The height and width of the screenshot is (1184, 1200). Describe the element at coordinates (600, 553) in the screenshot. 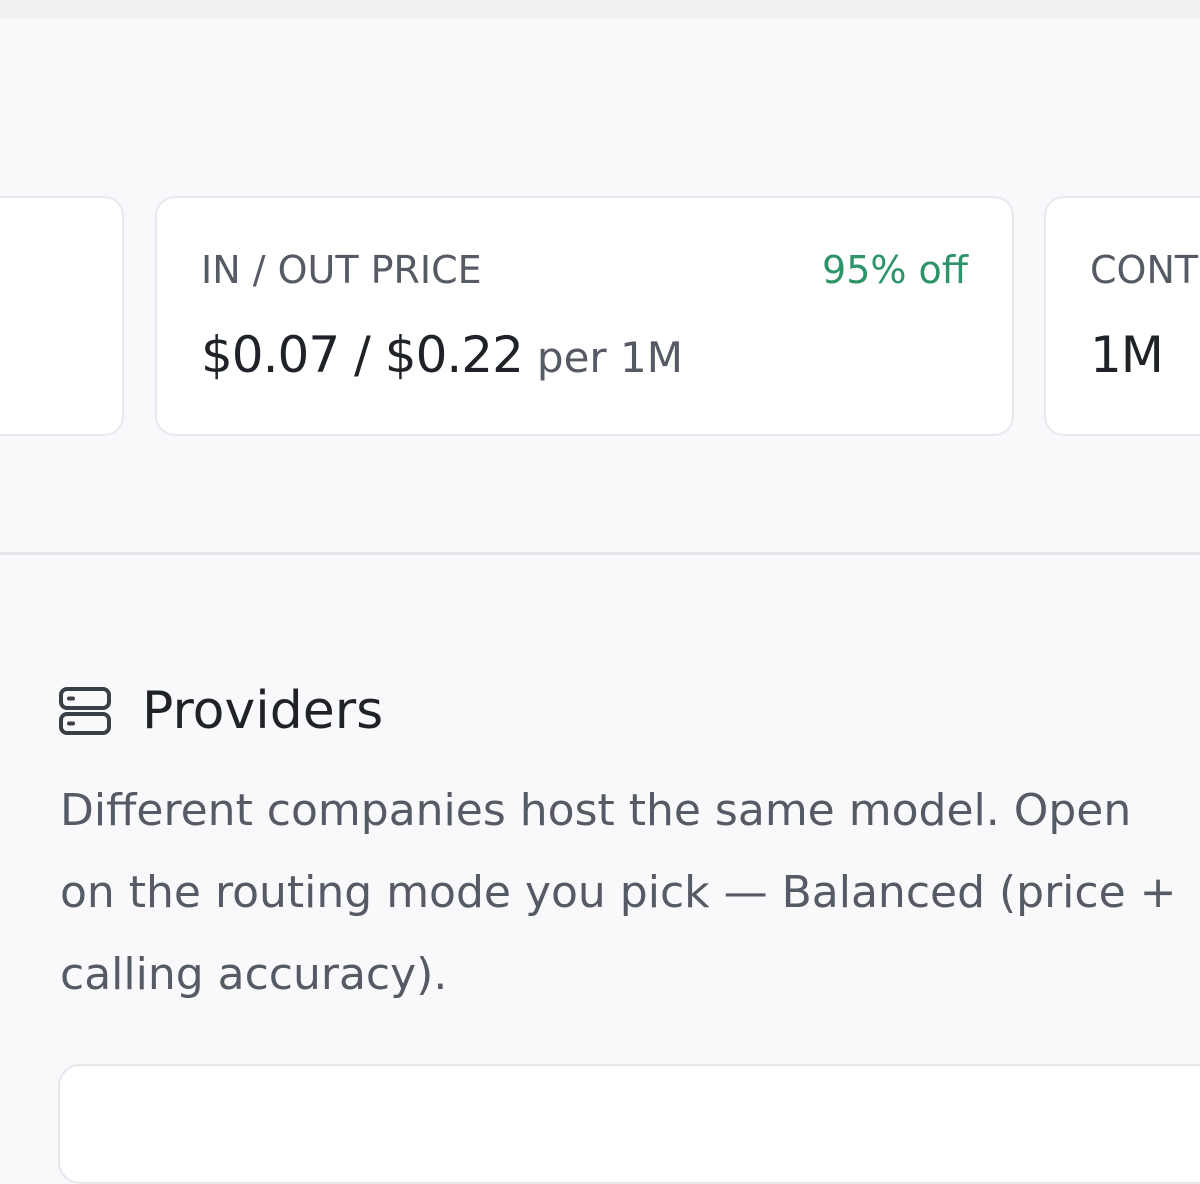

I see `section-divider` at that location.